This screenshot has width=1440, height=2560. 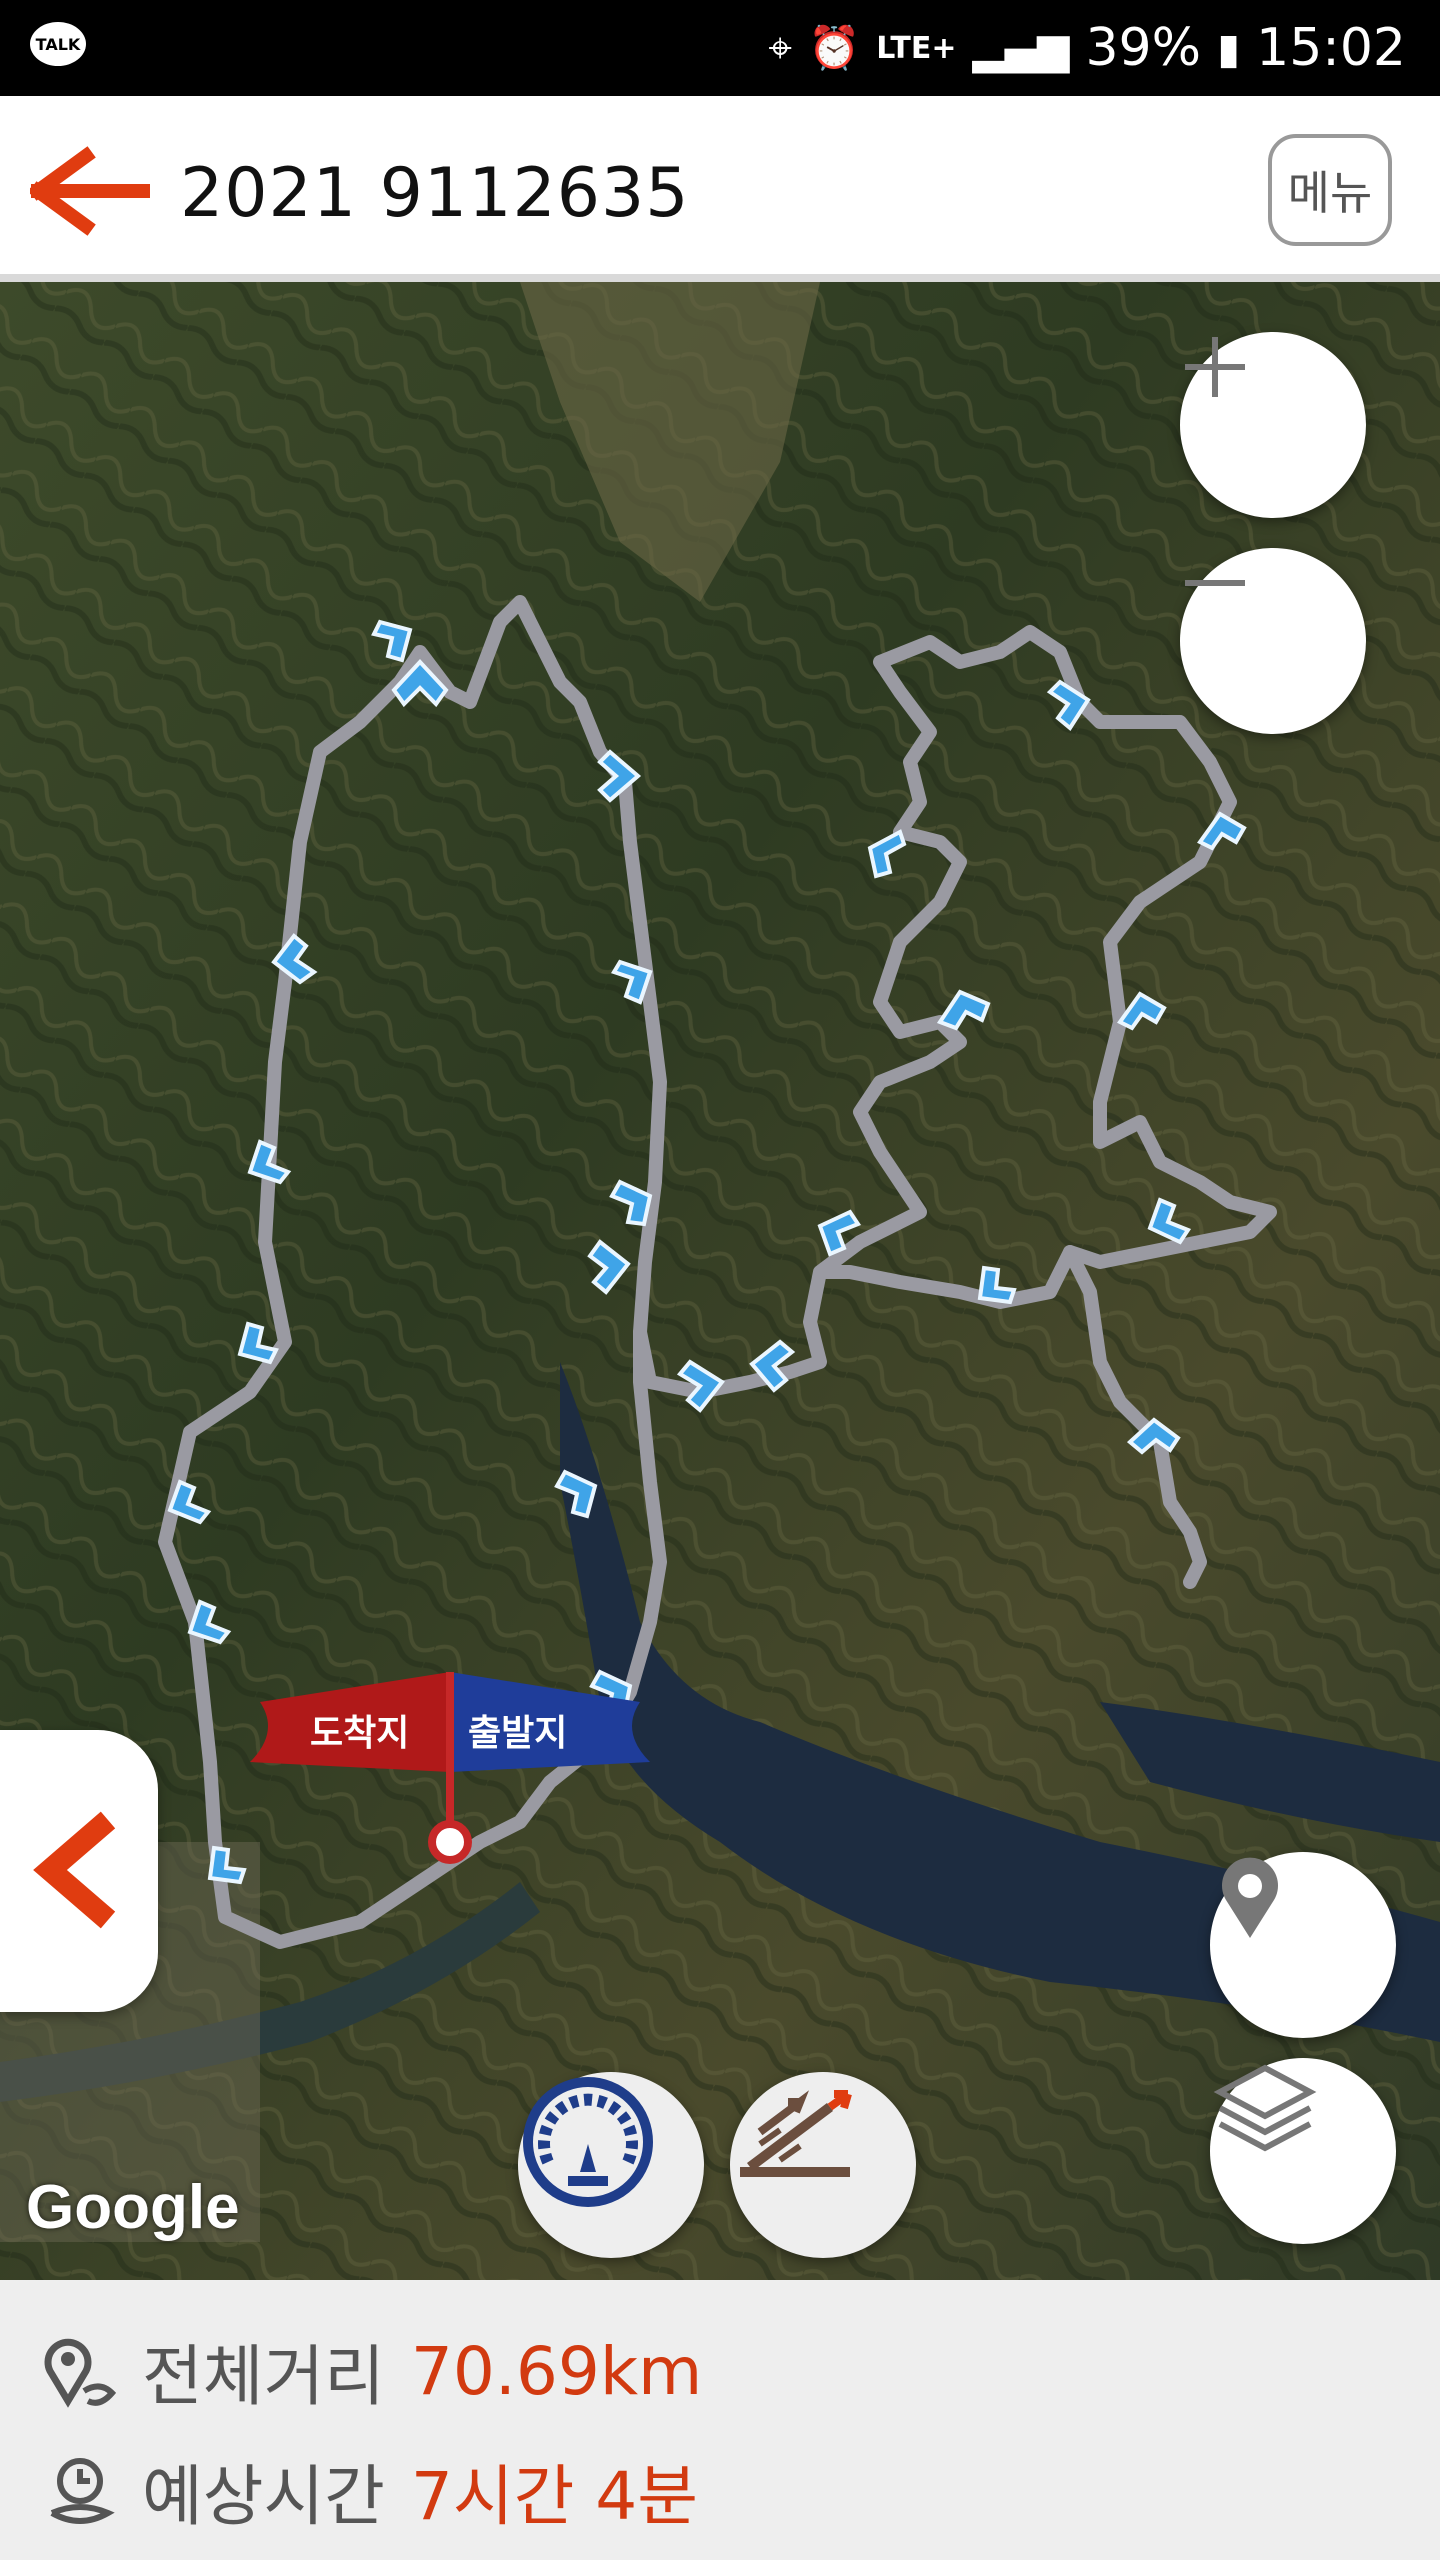 I want to click on minus-icon, so click(x=1215, y=583).